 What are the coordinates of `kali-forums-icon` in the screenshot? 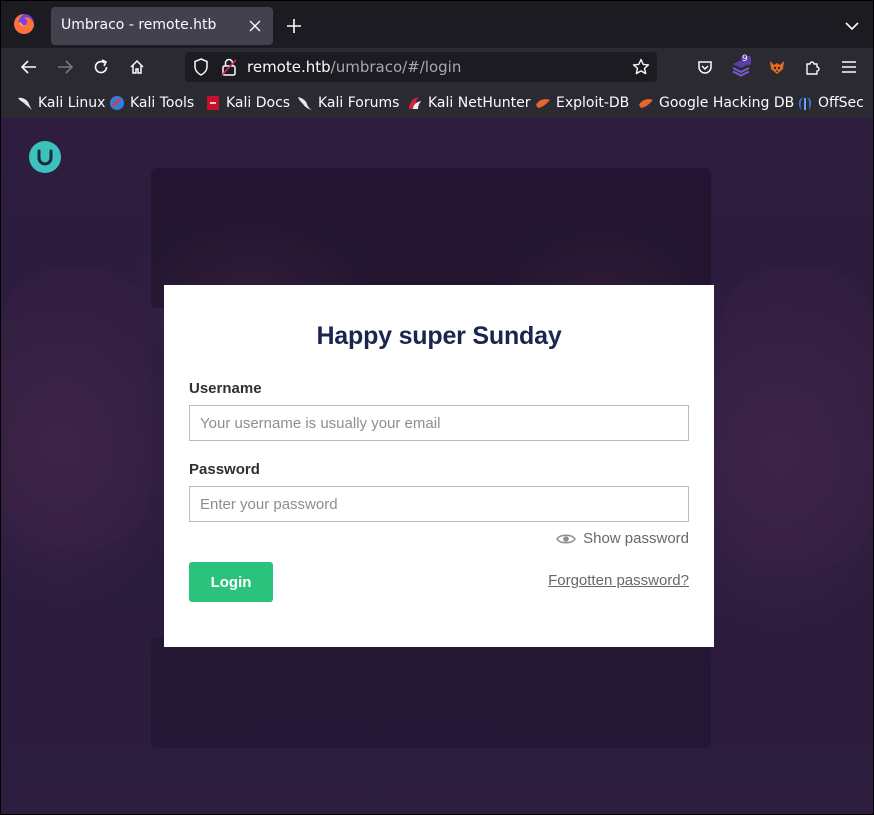 It's located at (305, 103).